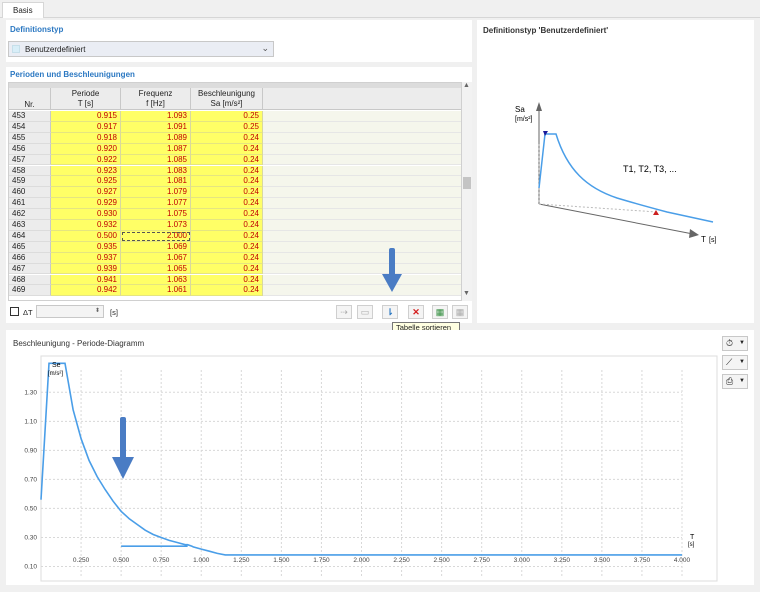 This screenshot has width=760, height=592. Describe the element at coordinates (466, 85) in the screenshot. I see `scroll-up-icon: ▲` at that location.